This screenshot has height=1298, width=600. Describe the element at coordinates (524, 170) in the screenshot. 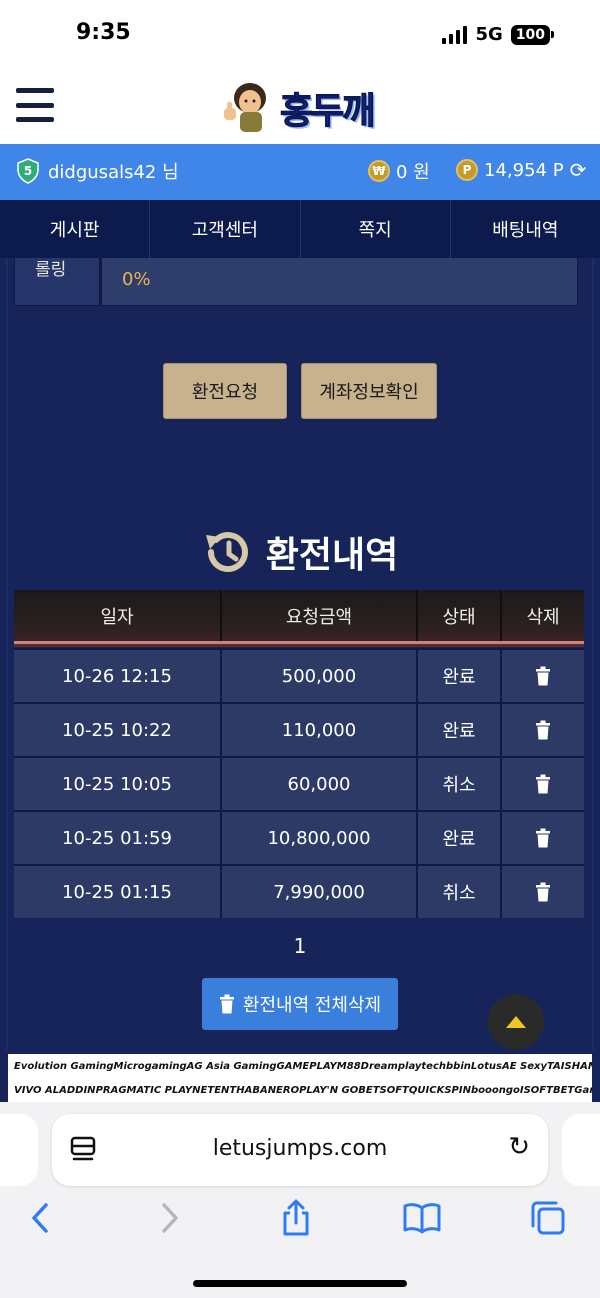

I see `points-value: 14,954 P` at that location.